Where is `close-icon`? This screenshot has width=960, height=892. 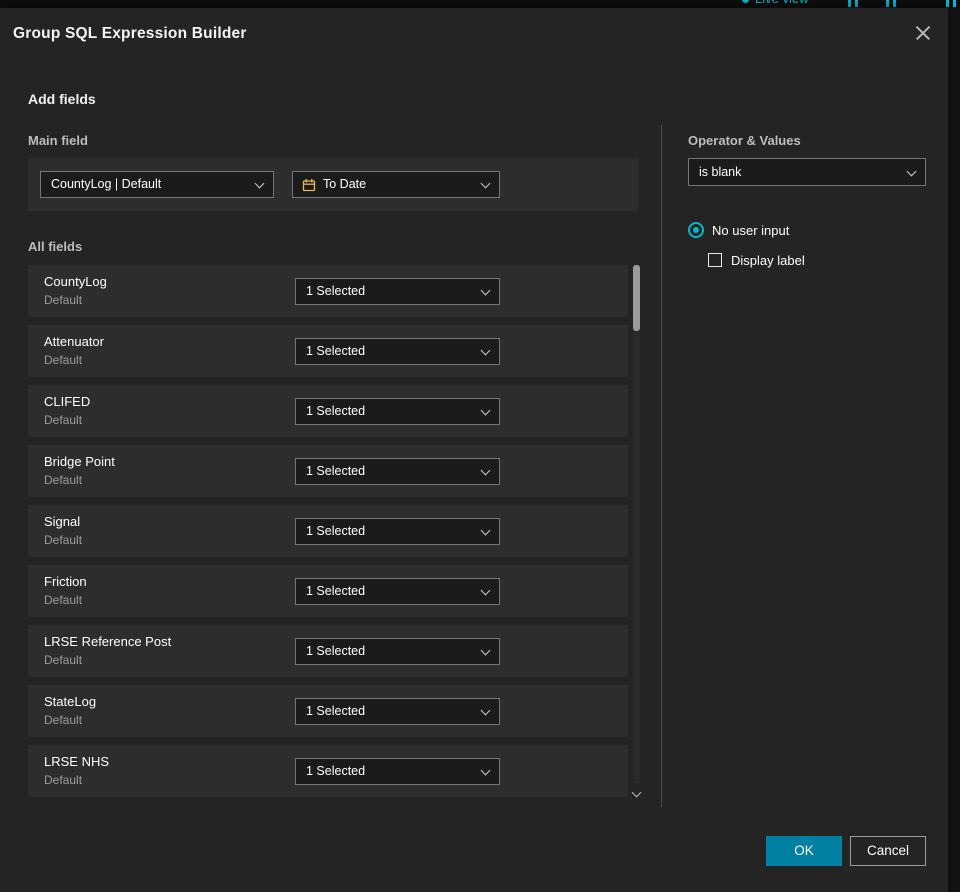
close-icon is located at coordinates (923, 33).